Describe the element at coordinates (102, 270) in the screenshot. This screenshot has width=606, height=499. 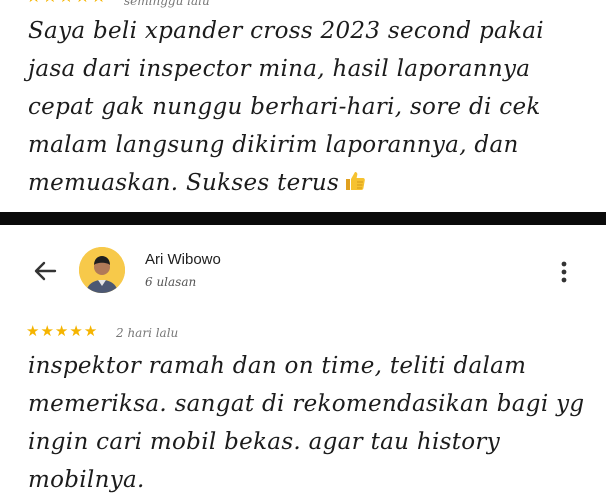
I see `avatar` at that location.